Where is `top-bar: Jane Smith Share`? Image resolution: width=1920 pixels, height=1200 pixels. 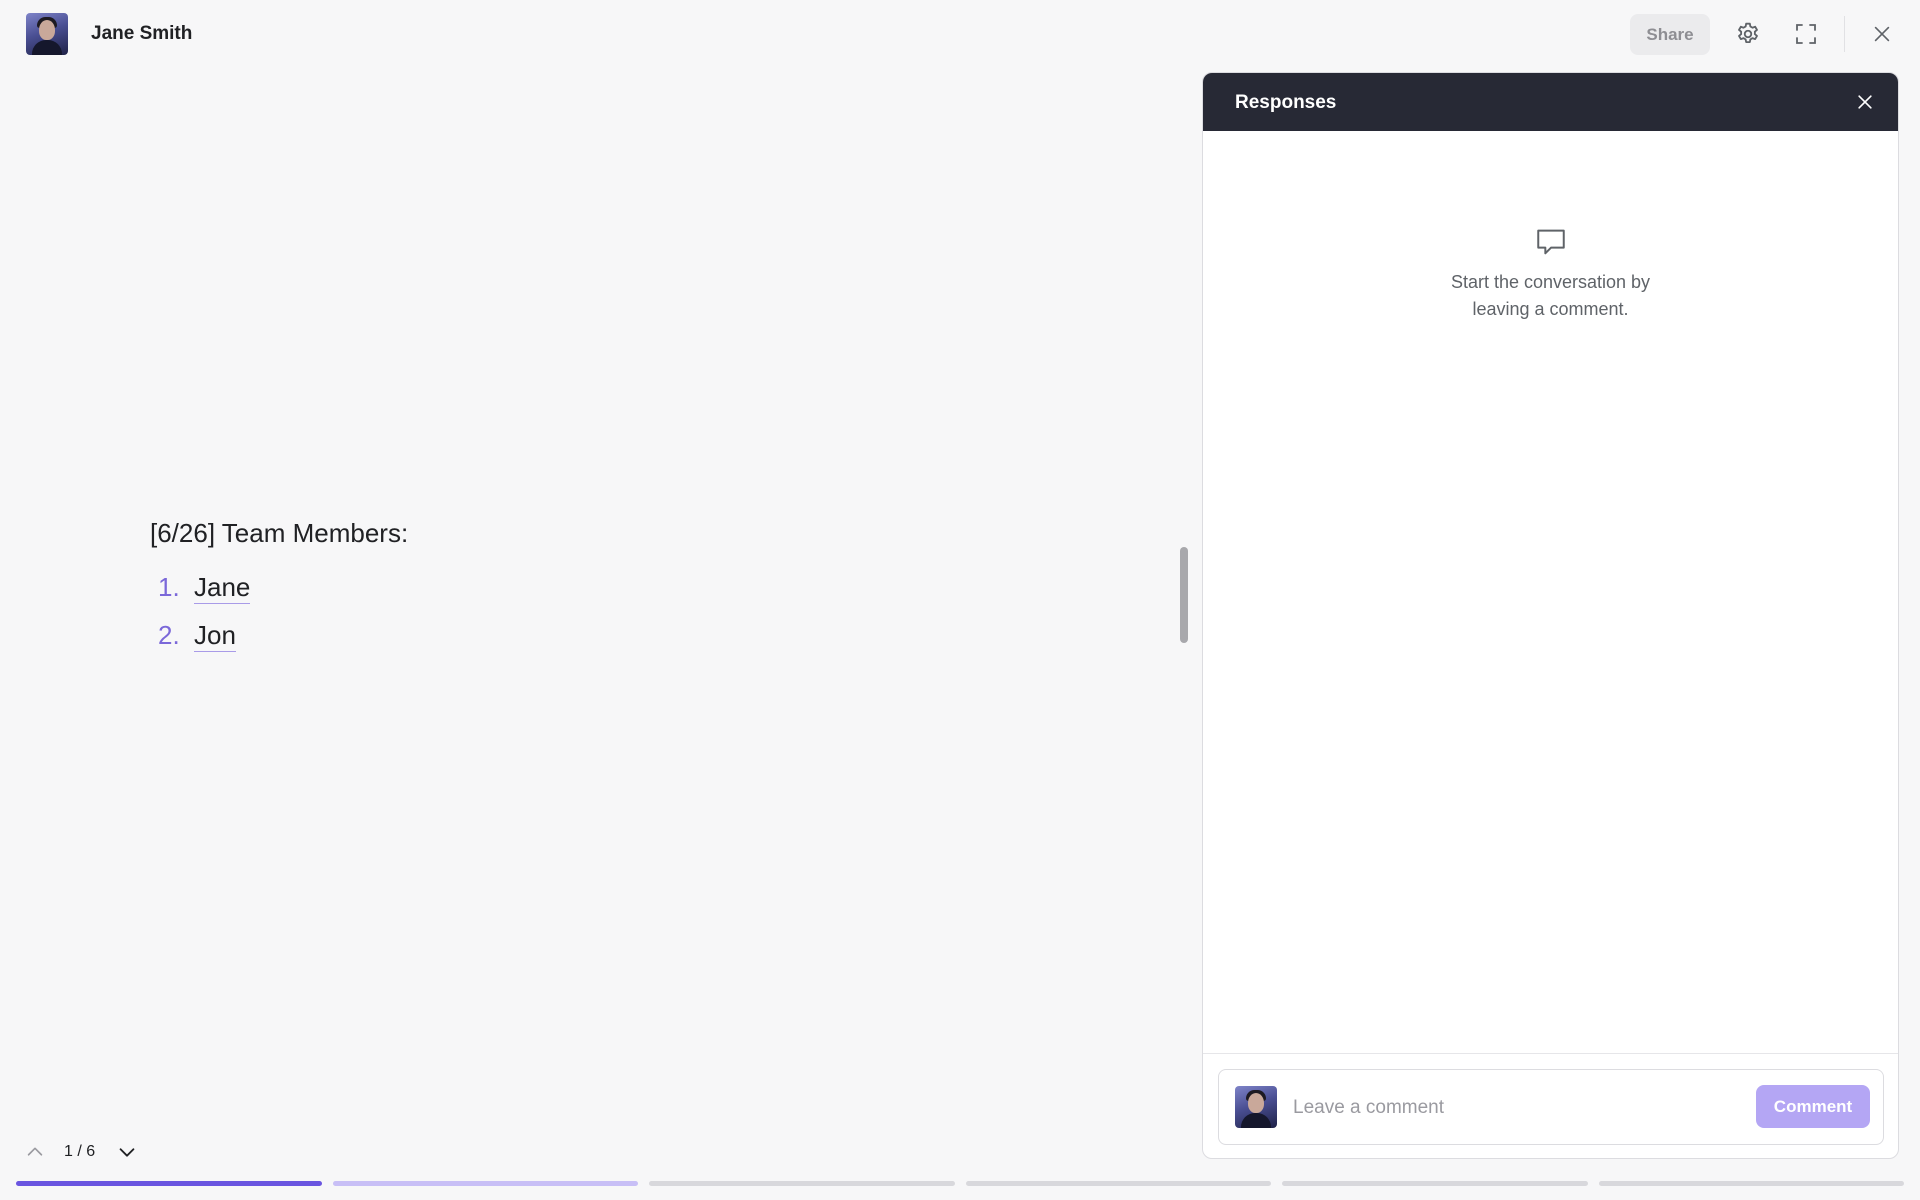 top-bar: Jane Smith Share is located at coordinates (960, 35).